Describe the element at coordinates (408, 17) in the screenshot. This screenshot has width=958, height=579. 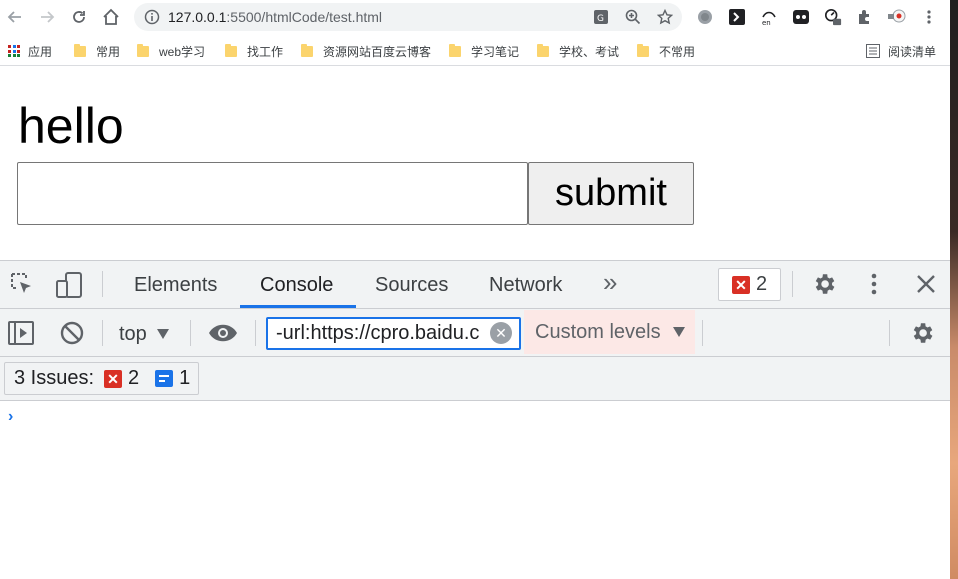
I see `address-bar: 127.0.0.1:5500/htmlCode/test.html G` at that location.